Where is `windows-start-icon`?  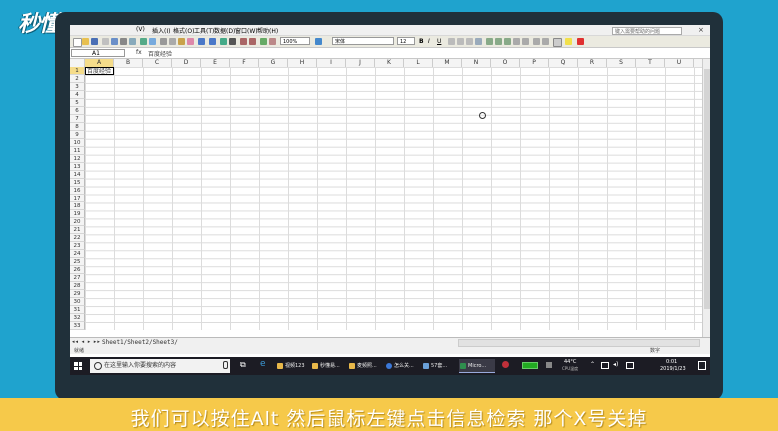
windows-start-icon is located at coordinates (78, 366).